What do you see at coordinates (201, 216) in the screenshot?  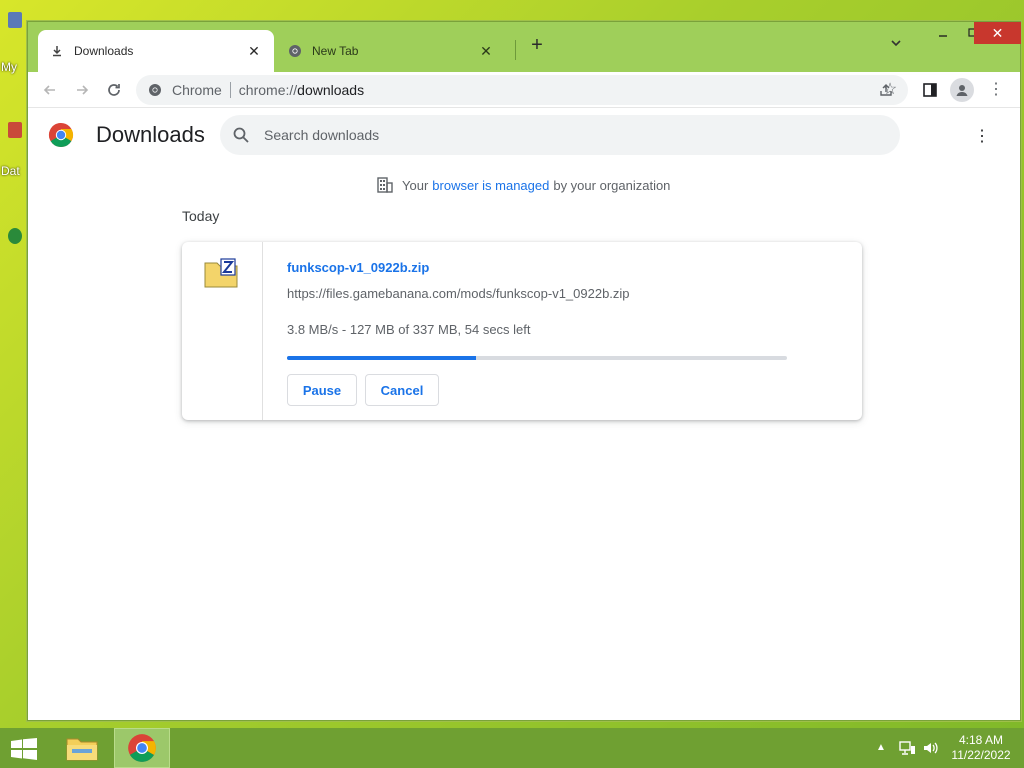 I see `section-date-label: Today` at bounding box center [201, 216].